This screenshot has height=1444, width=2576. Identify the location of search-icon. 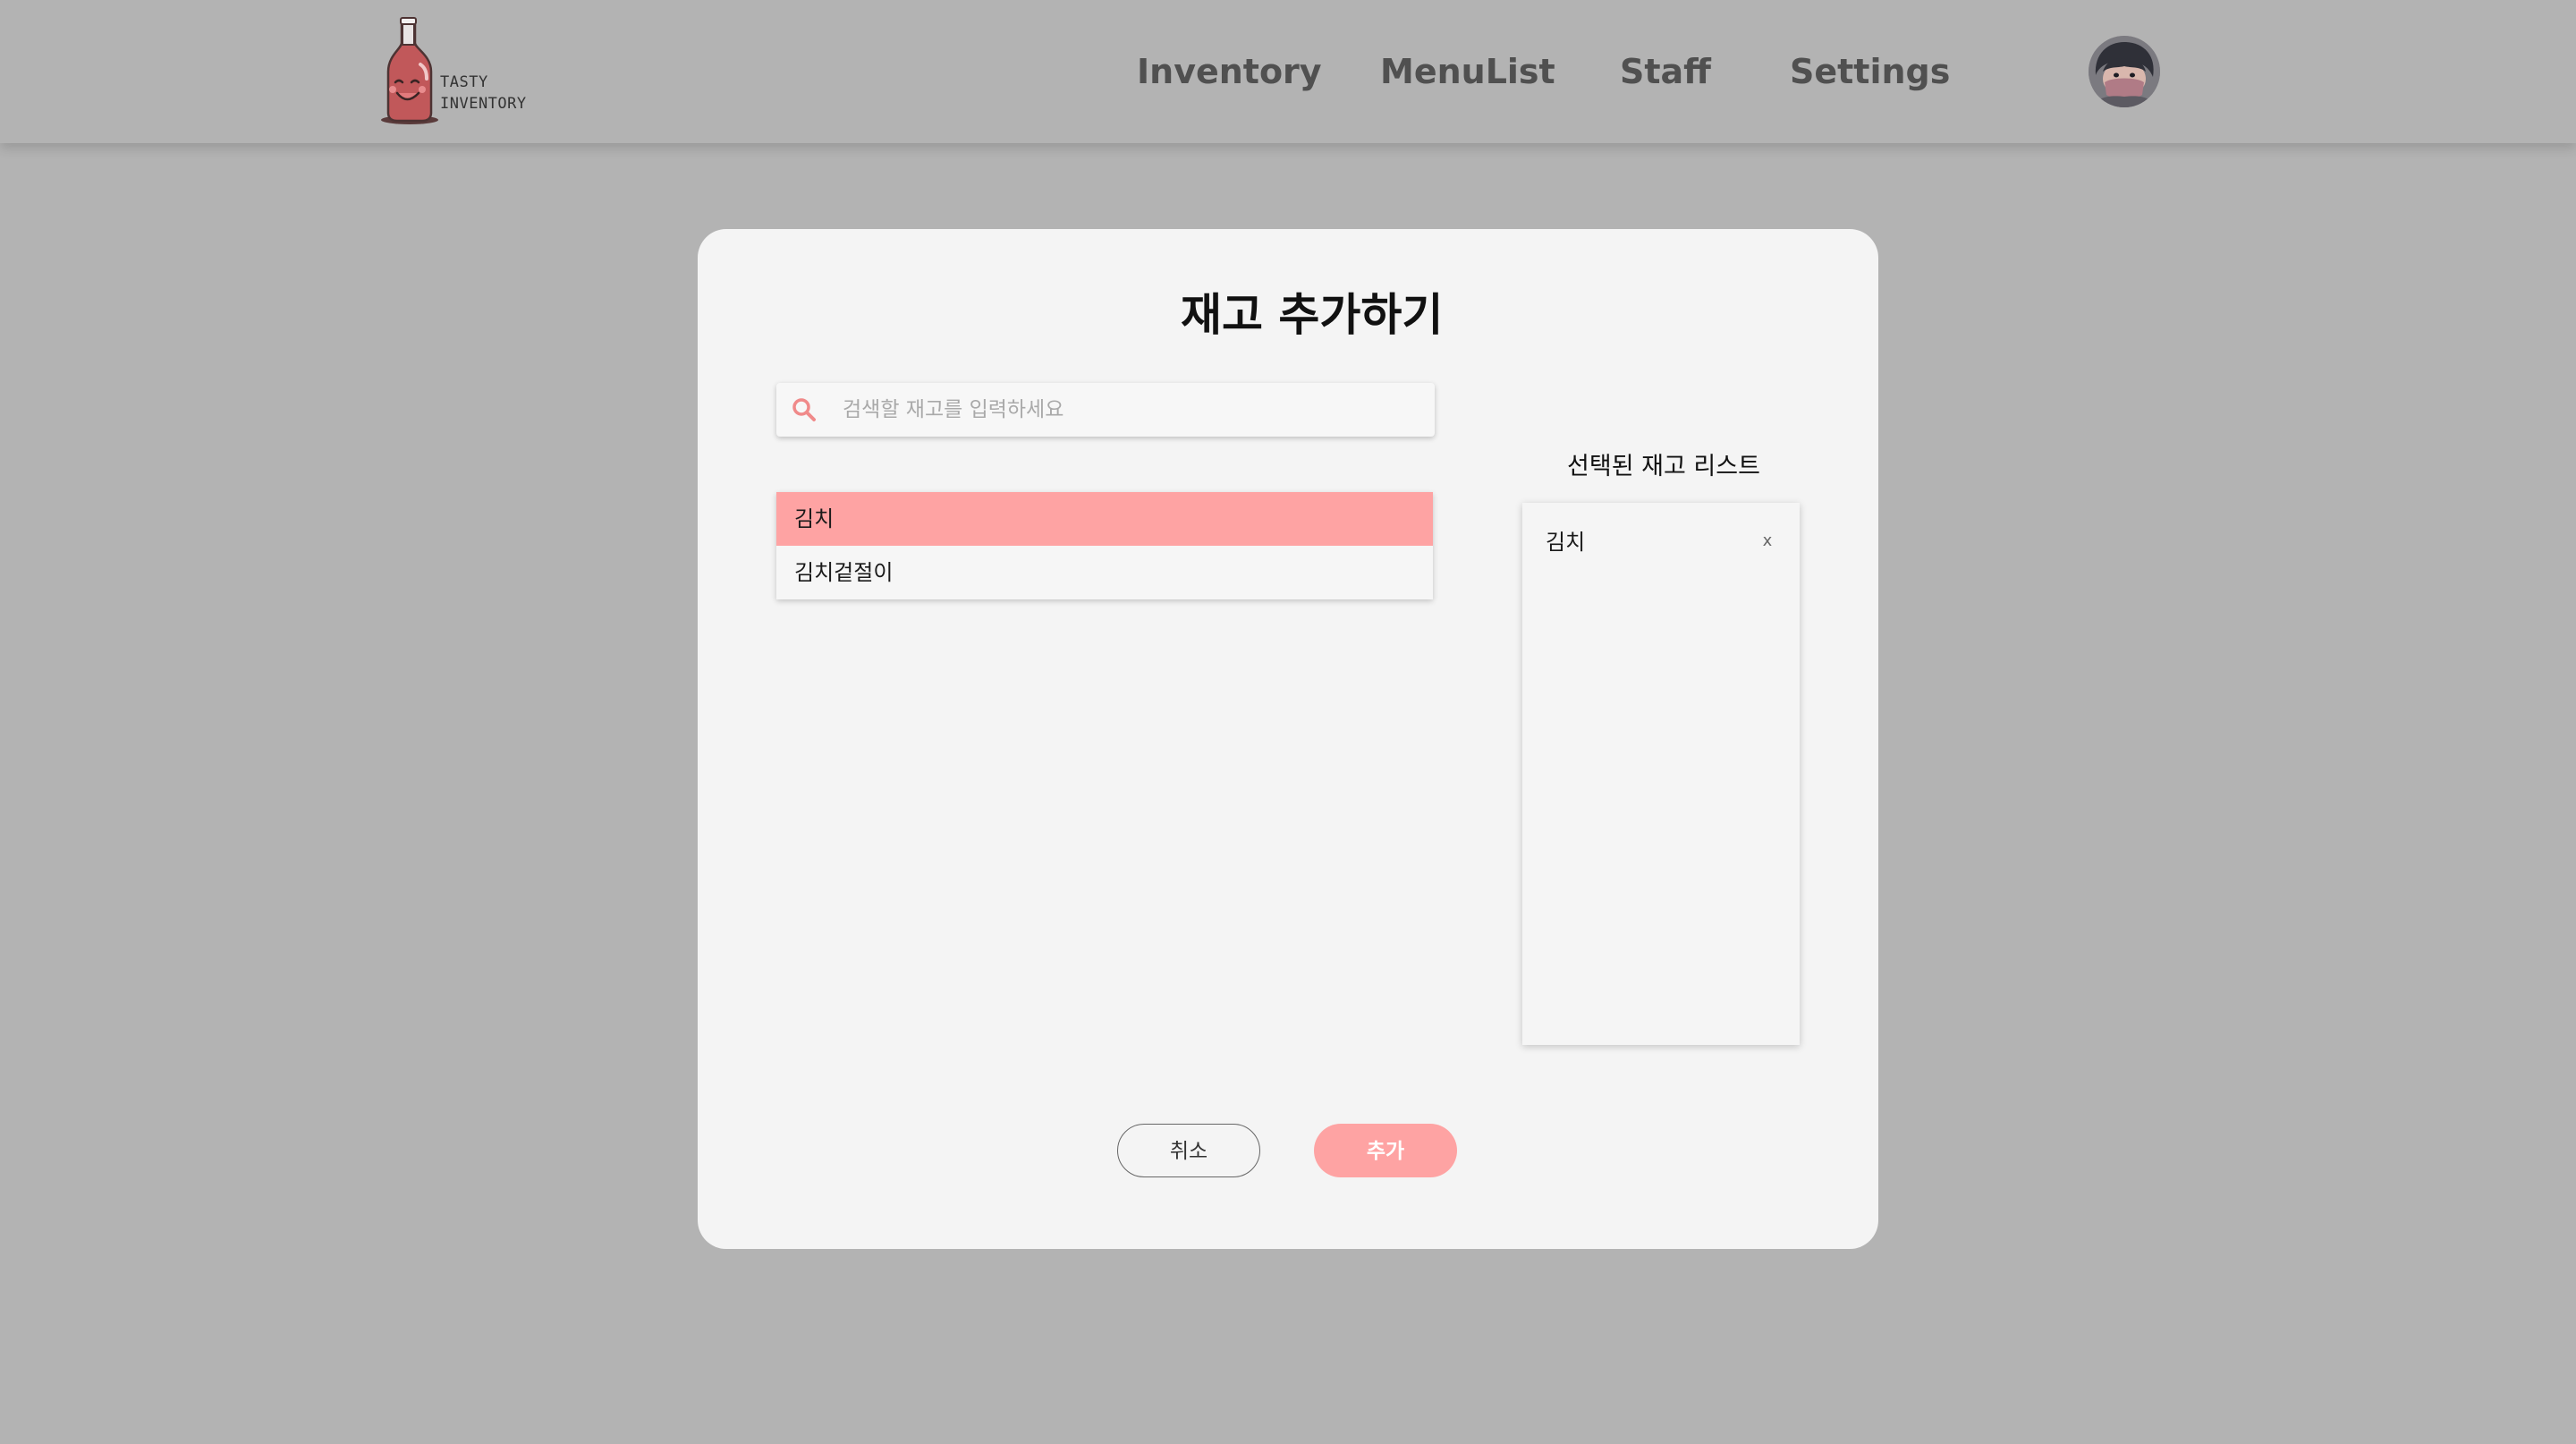
(804, 409).